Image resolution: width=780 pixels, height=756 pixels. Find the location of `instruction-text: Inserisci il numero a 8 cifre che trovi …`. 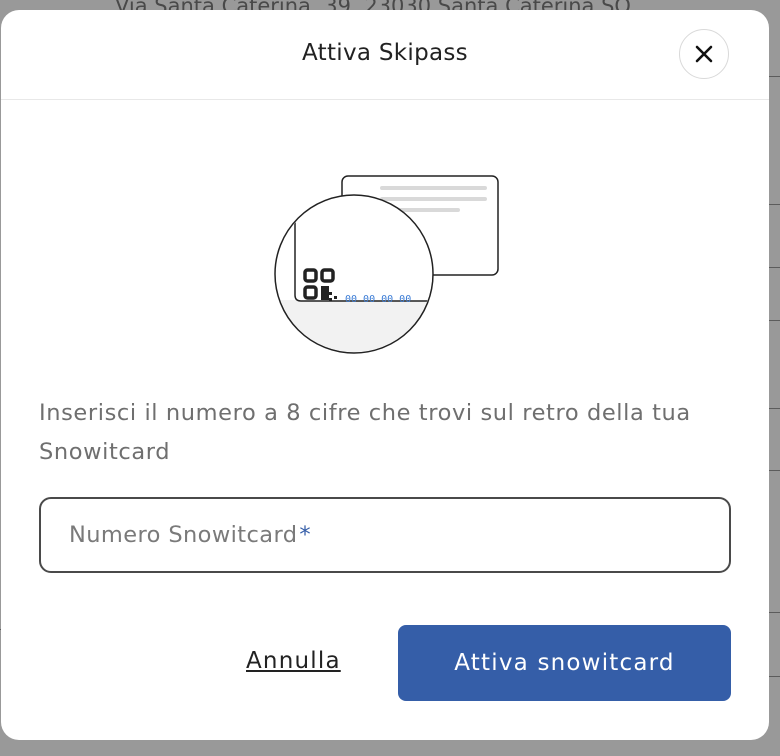

instruction-text: Inserisci il numero a 8 cifre che trovi … is located at coordinates (365, 432).